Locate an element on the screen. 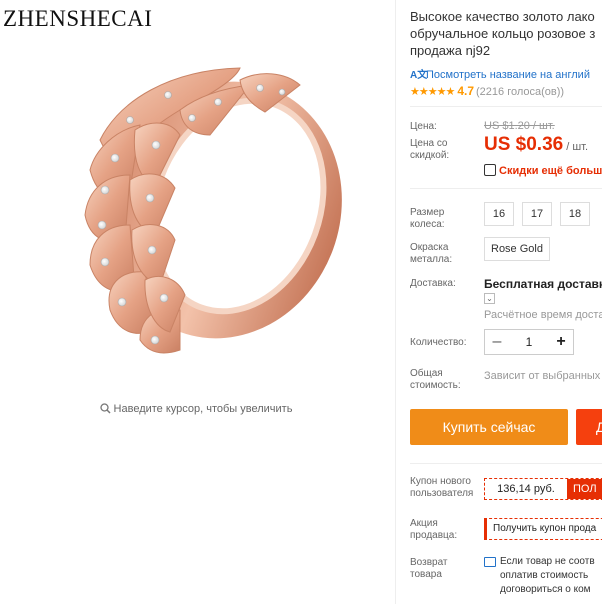 The width and height of the screenshot is (602, 604). returns-label-line: Возврат is located at coordinates (429, 562).